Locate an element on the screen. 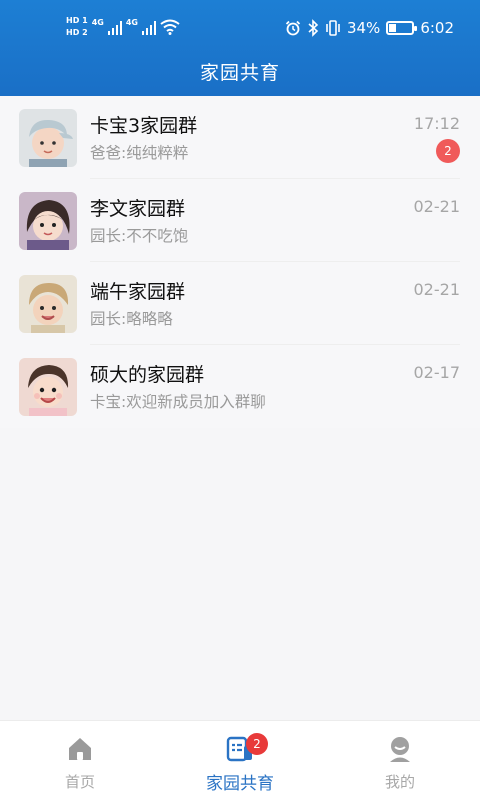  chat-name: 硕大的家园群 is located at coordinates (147, 375).